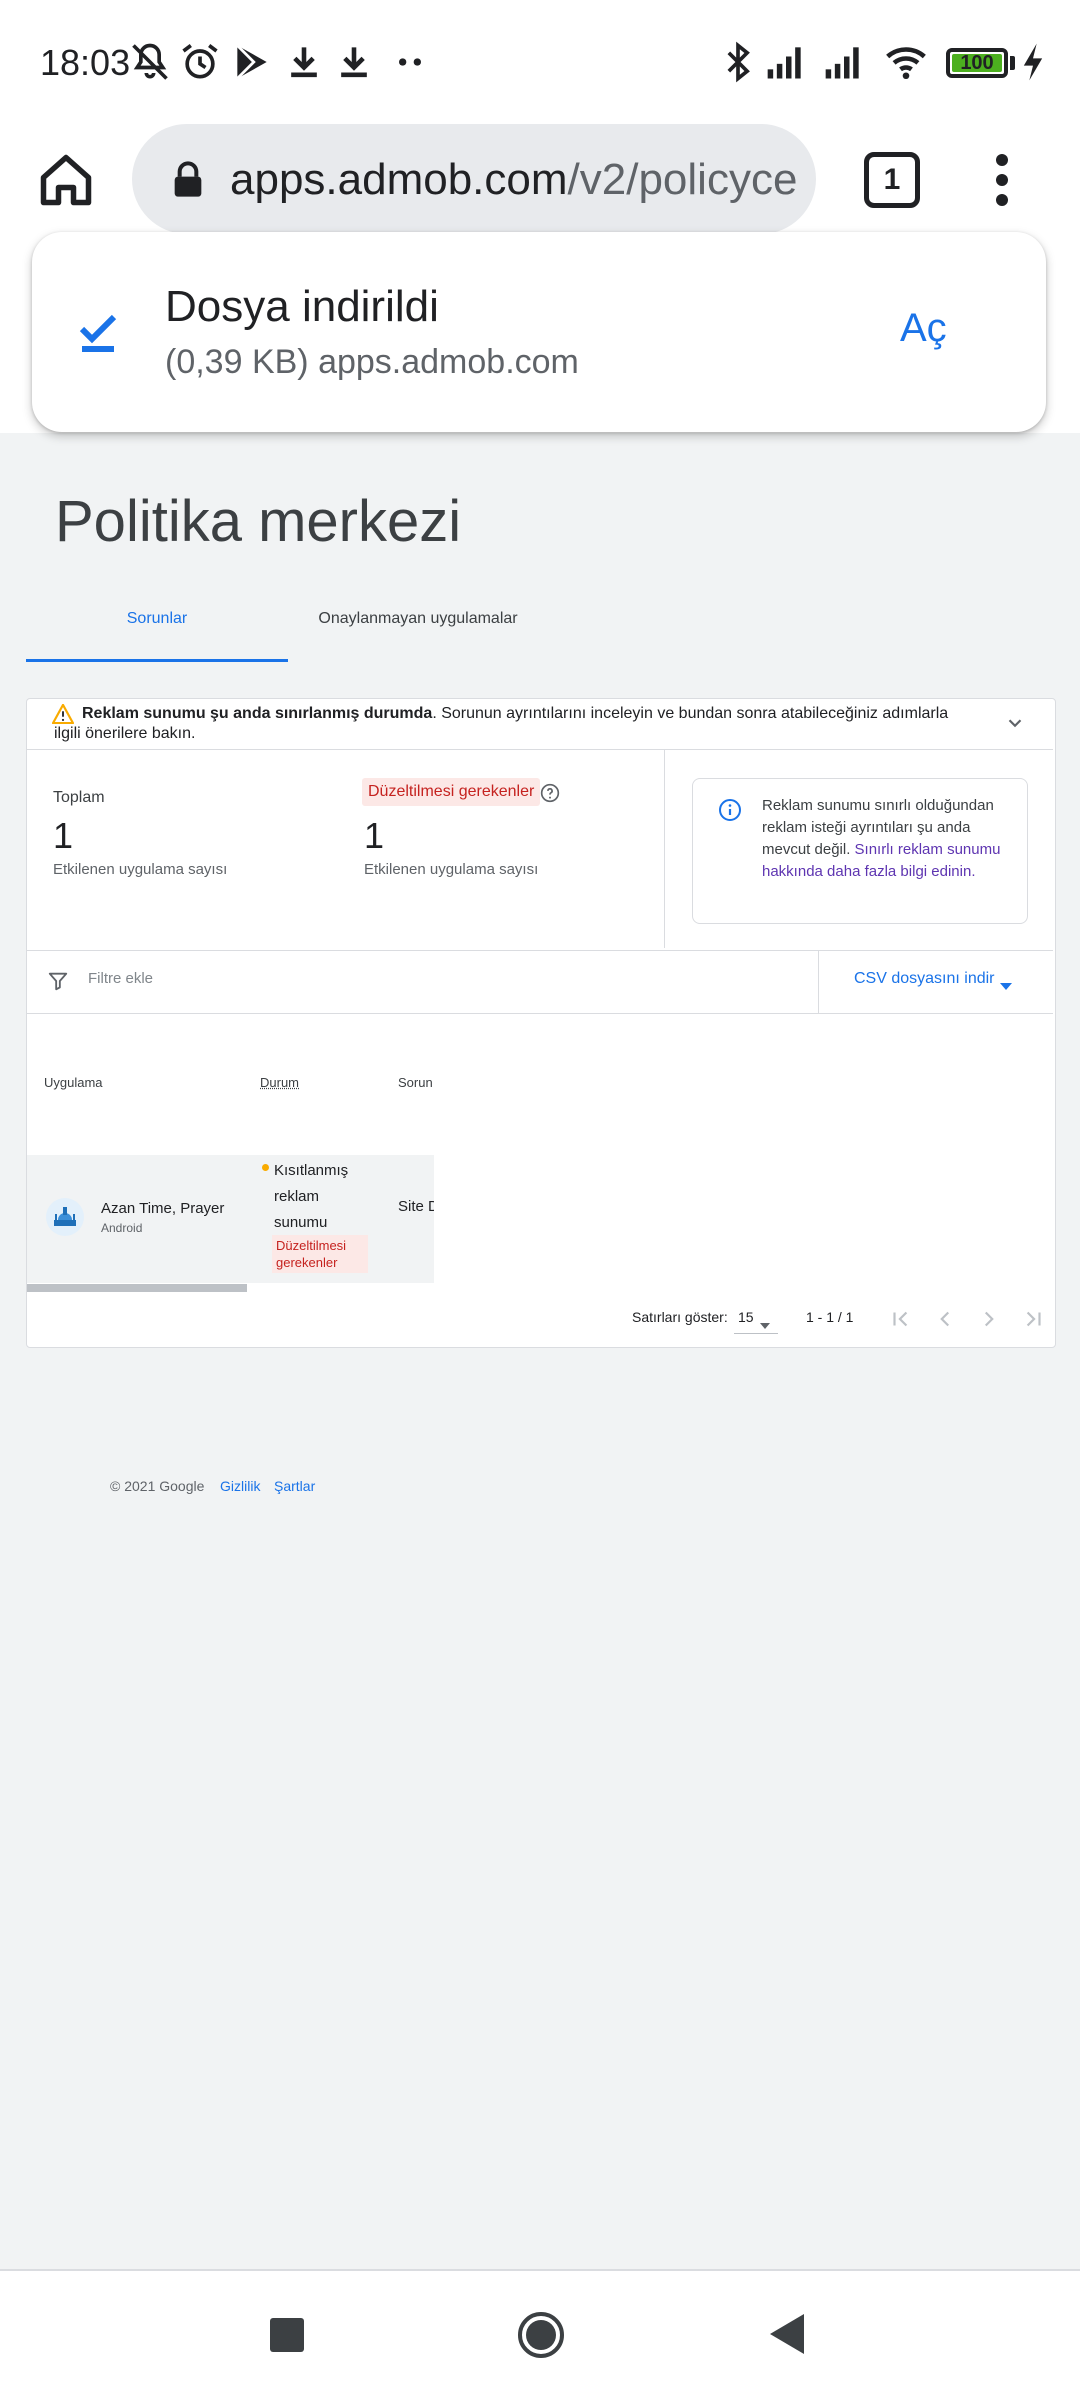 This screenshot has height=2400, width=1080. What do you see at coordinates (63, 835) in the screenshot?
I see `total-value: 1` at bounding box center [63, 835].